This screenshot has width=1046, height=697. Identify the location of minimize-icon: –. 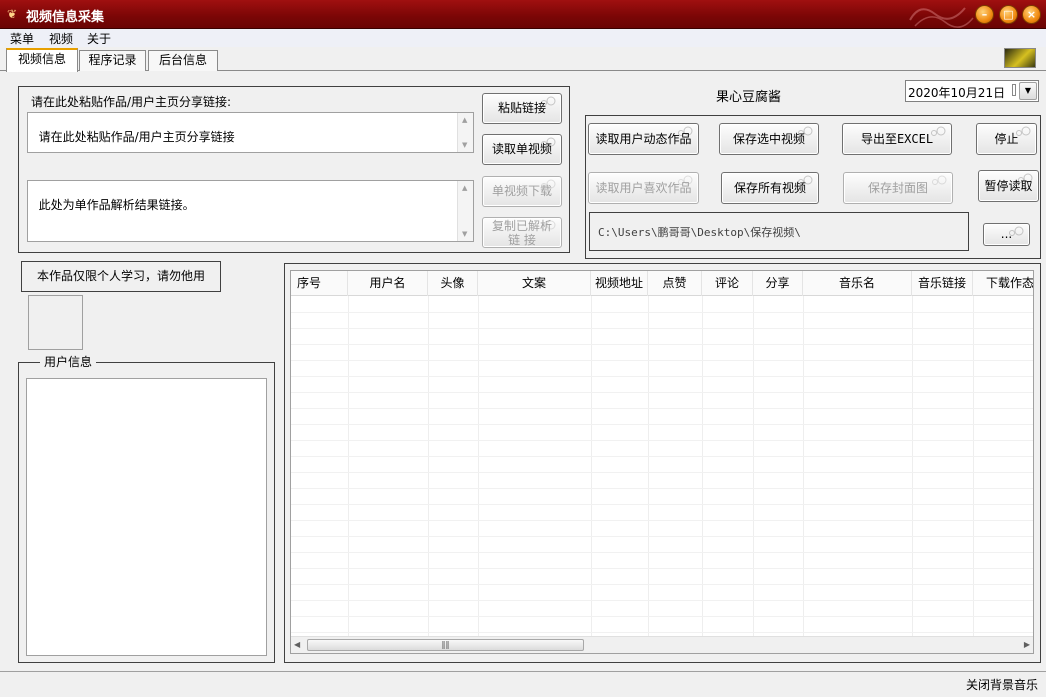
(984, 14).